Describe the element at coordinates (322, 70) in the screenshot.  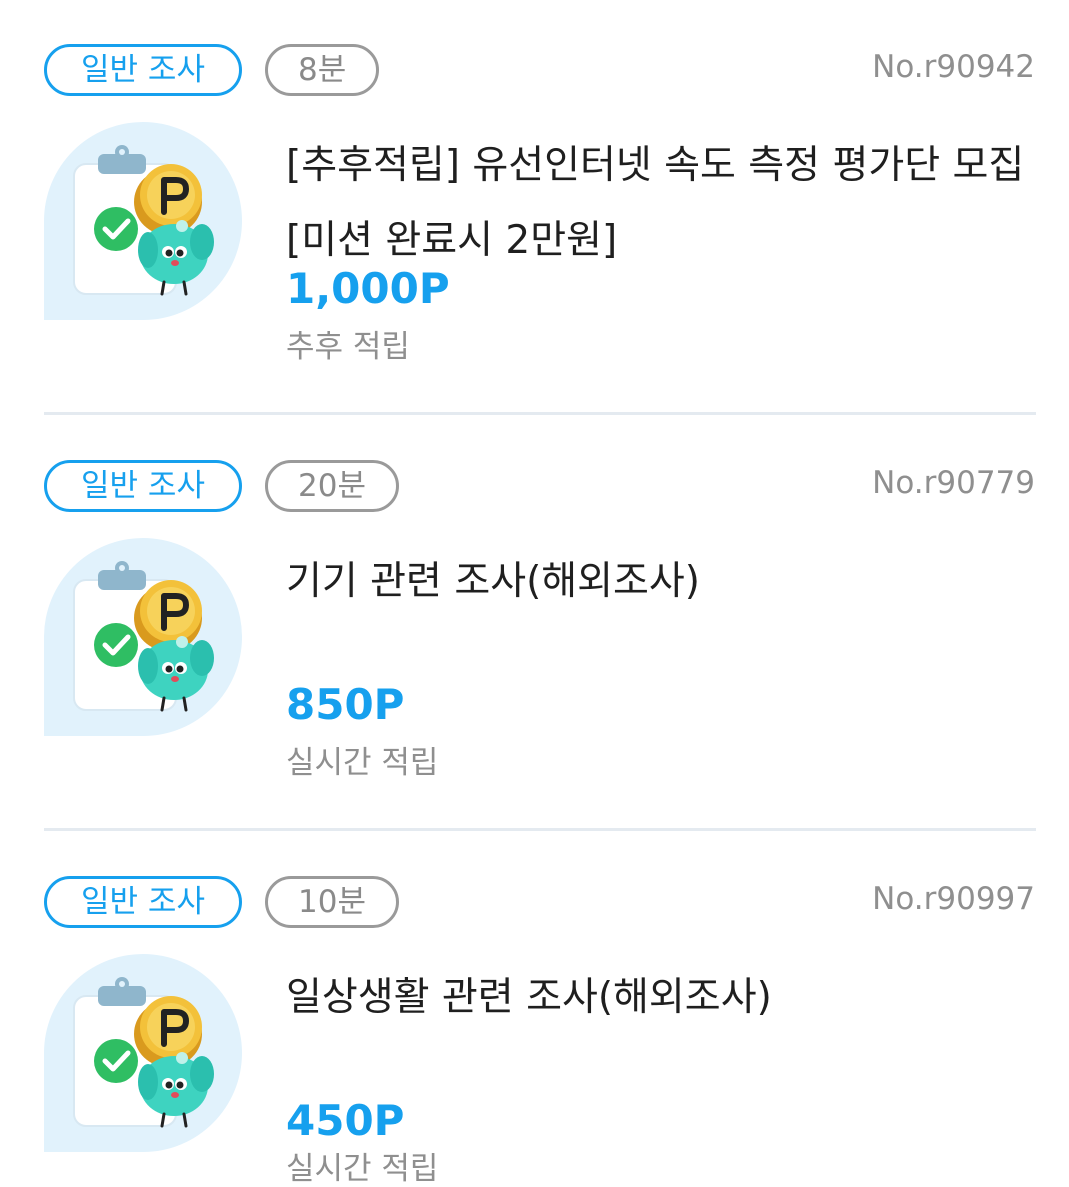
I see `duration-badge: 8분` at that location.